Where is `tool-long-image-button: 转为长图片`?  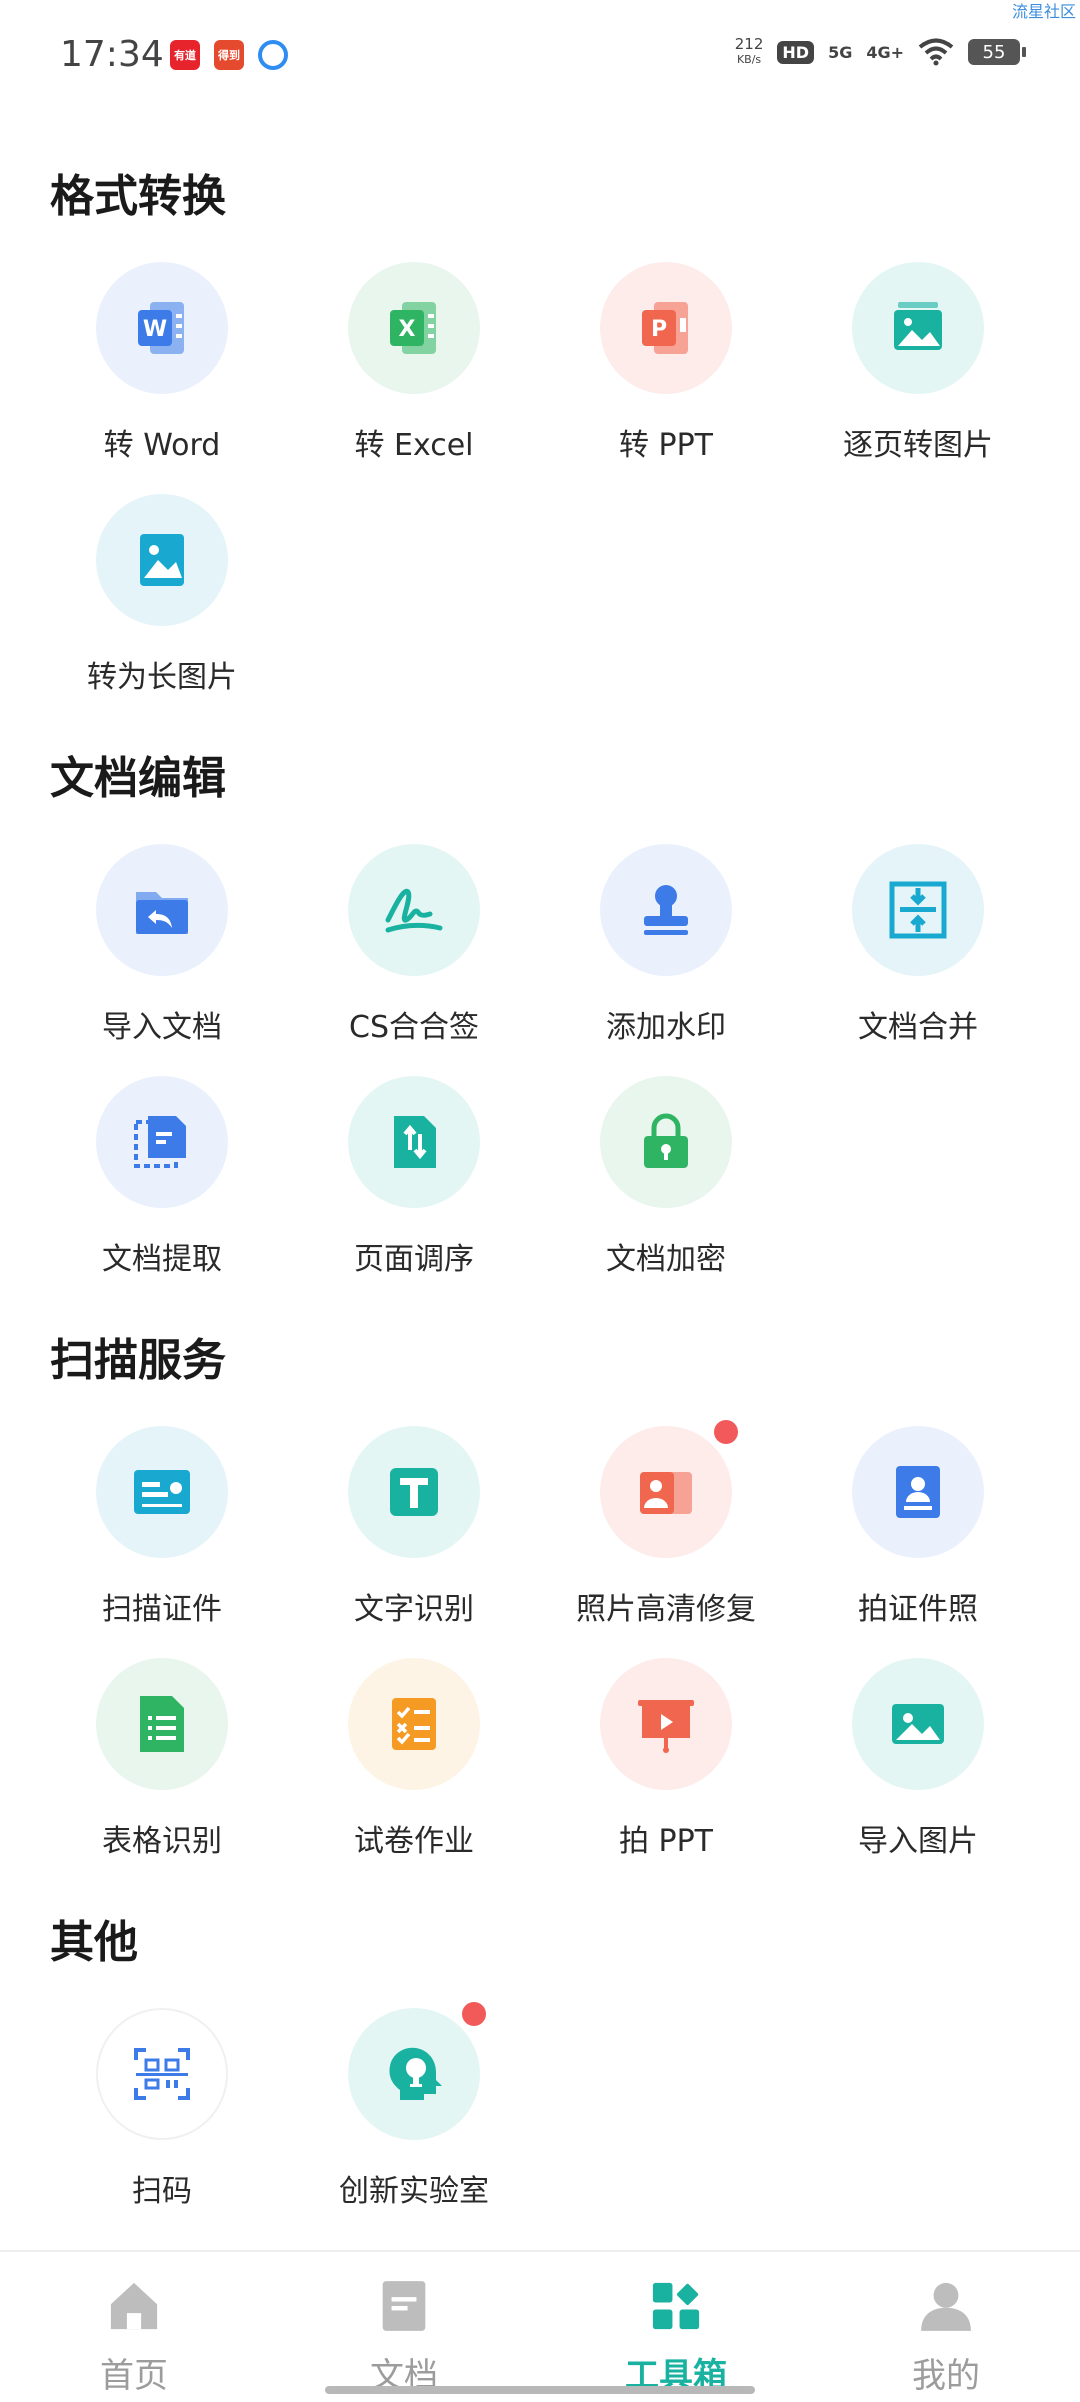
tool-long-image-button: 转为长图片 is located at coordinates (162, 595).